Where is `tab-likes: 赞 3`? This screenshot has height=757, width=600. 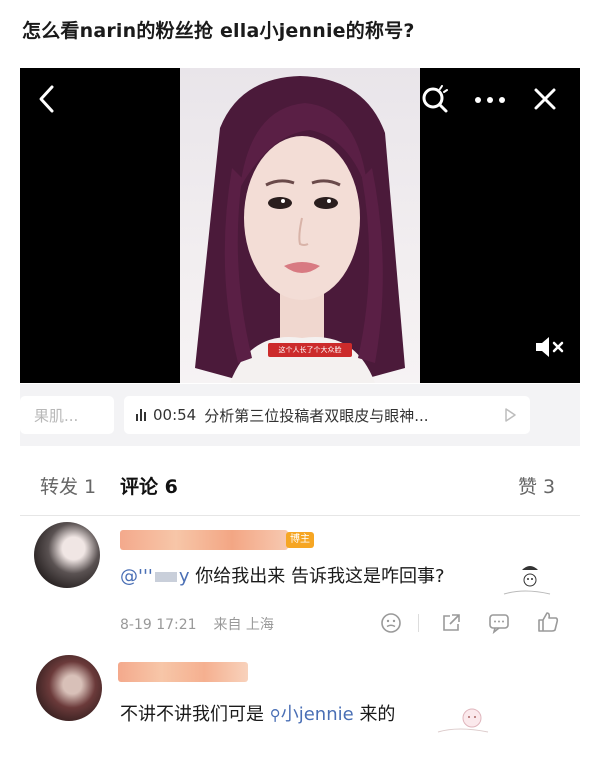
tab-likes: 赞 3 is located at coordinates (536, 485).